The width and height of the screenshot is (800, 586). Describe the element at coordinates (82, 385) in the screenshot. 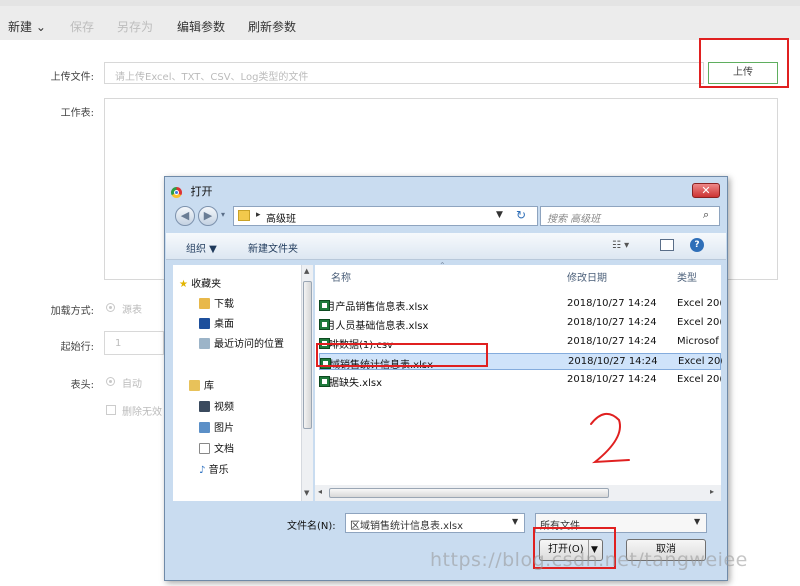

I see `header-label: 表头:` at that location.